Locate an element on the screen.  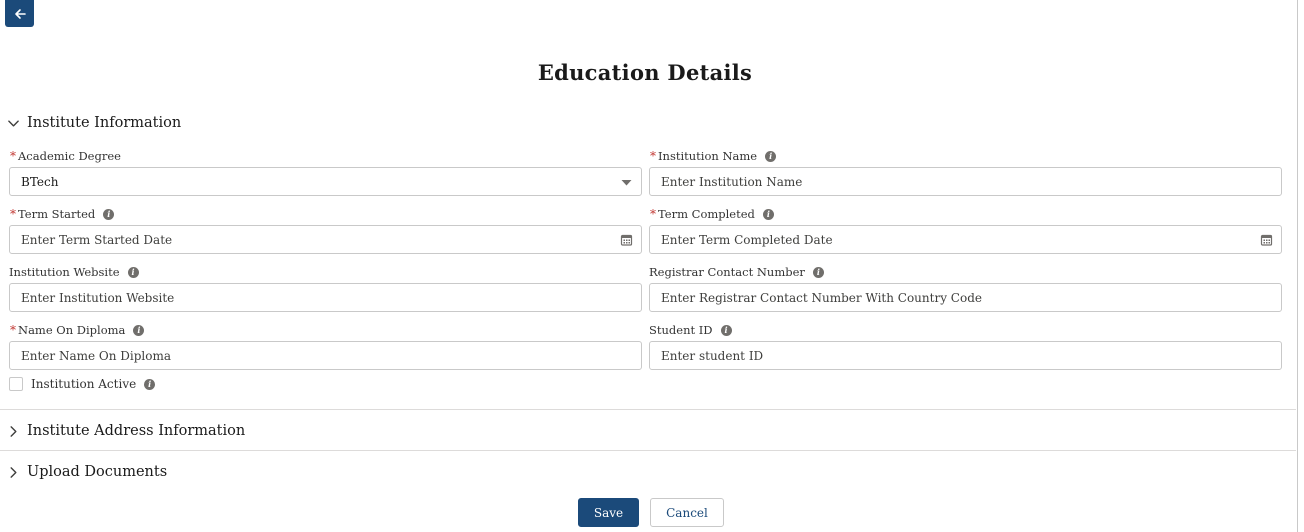
term-completed-input: Enter Term Completed Date is located at coordinates (965, 239).